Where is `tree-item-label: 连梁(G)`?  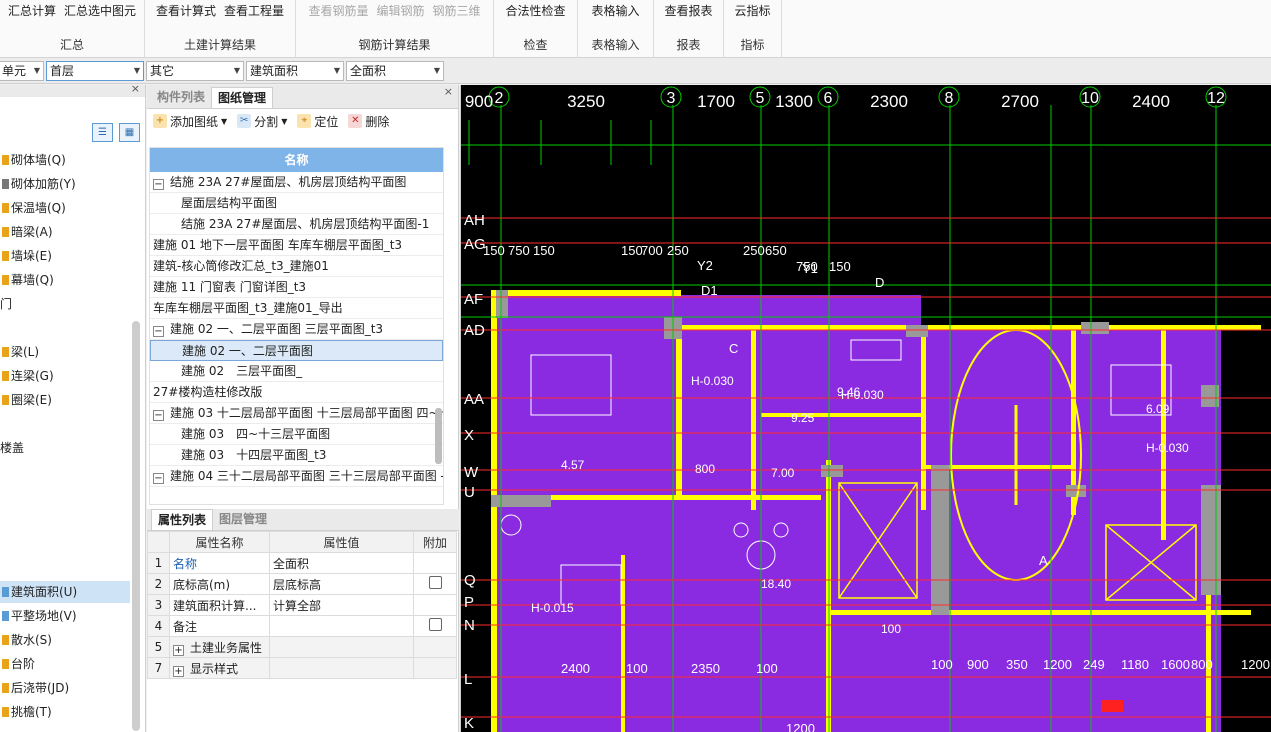 tree-item-label: 连梁(G) is located at coordinates (32, 376).